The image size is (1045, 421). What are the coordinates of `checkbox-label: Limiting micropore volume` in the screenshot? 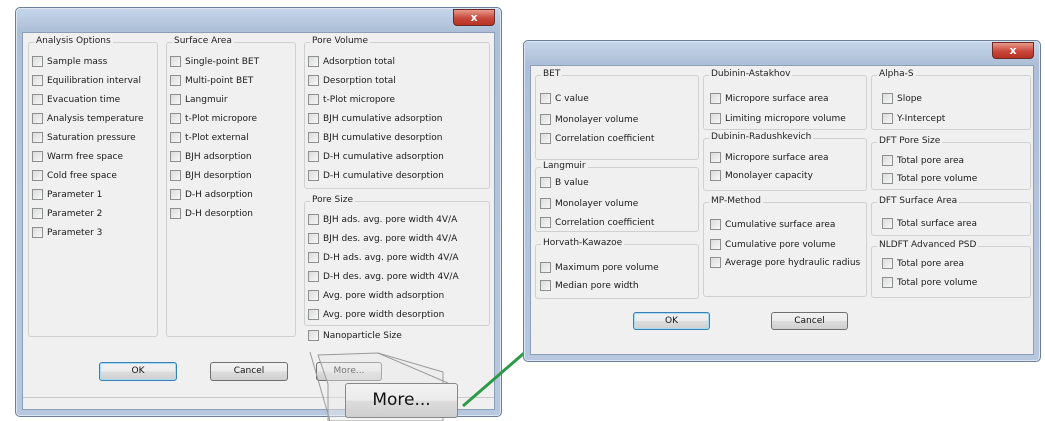 It's located at (785, 119).